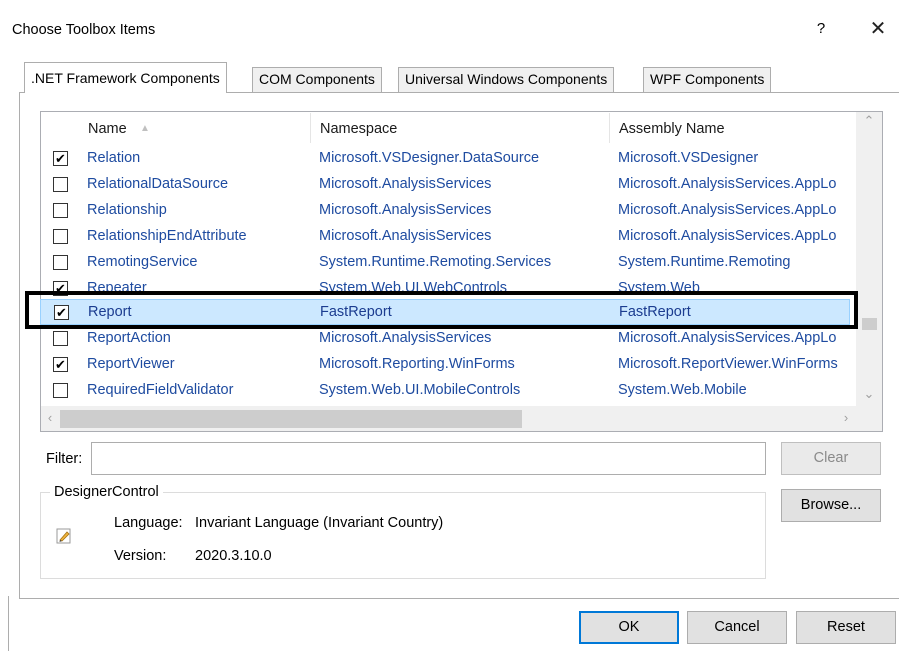 Image resolution: width=899 pixels, height=651 pixels. What do you see at coordinates (127, 210) in the screenshot?
I see `row-name: Relationship` at bounding box center [127, 210].